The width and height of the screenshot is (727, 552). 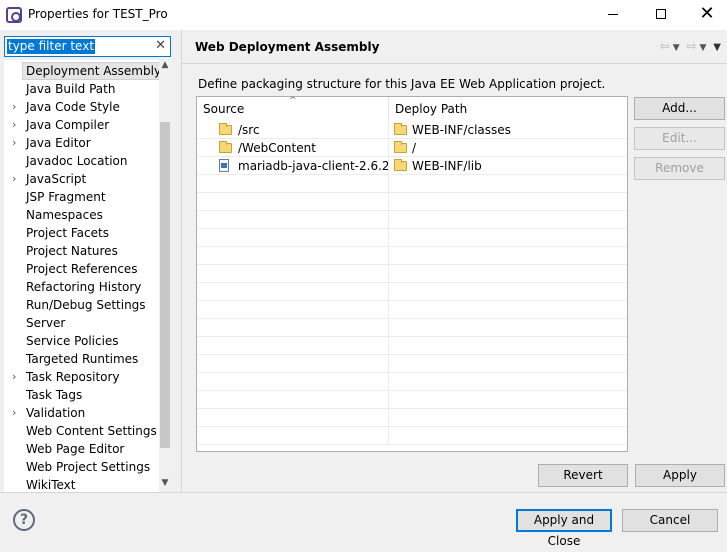 What do you see at coordinates (80, 305) in the screenshot?
I see `tree-item: Run/Debug Settings` at bounding box center [80, 305].